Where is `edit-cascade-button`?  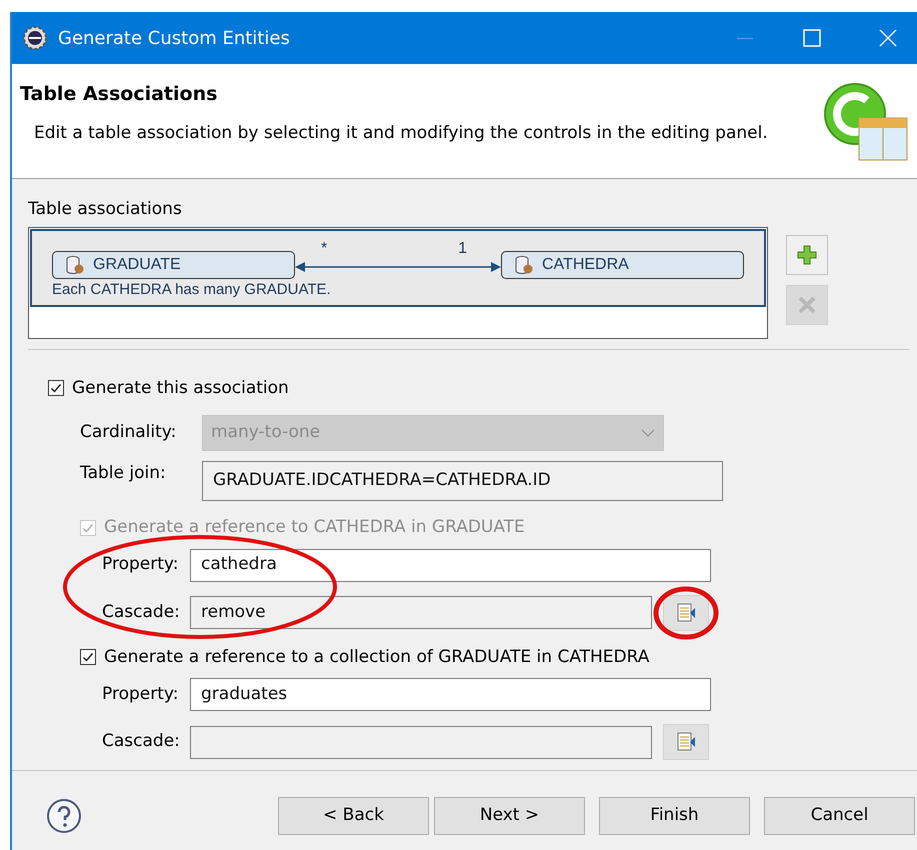 edit-cascade-button is located at coordinates (686, 742).